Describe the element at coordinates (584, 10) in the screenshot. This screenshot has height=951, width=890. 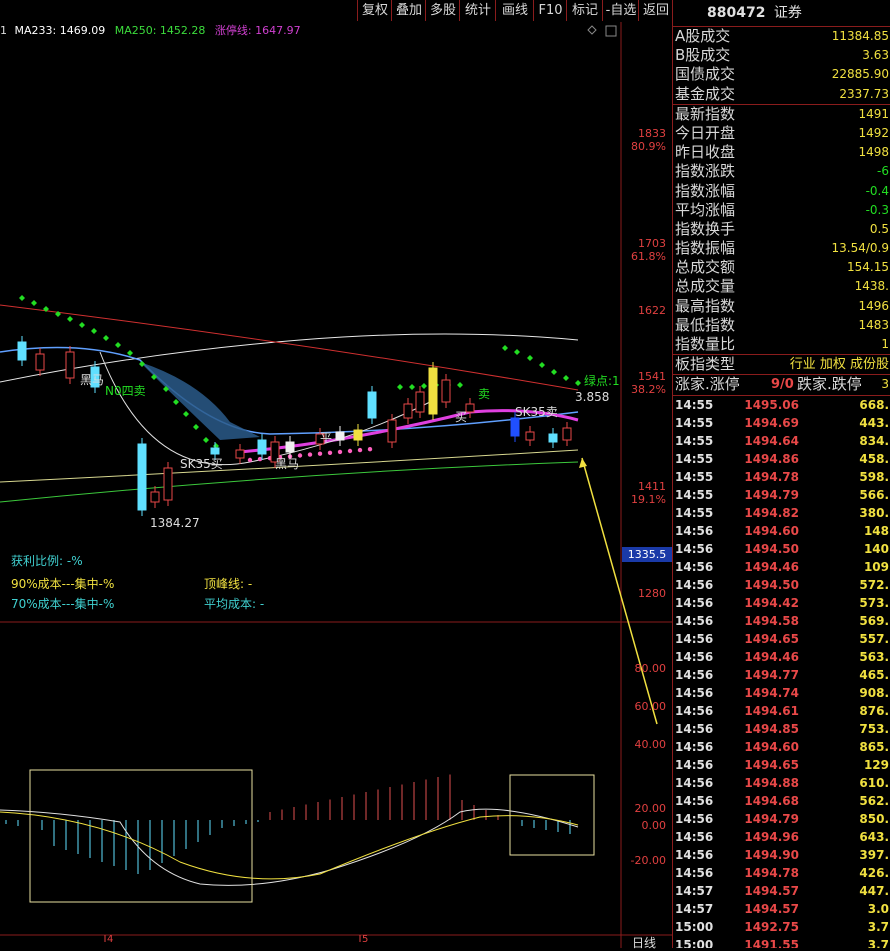
I see `toolbar-button-6: 标记` at that location.